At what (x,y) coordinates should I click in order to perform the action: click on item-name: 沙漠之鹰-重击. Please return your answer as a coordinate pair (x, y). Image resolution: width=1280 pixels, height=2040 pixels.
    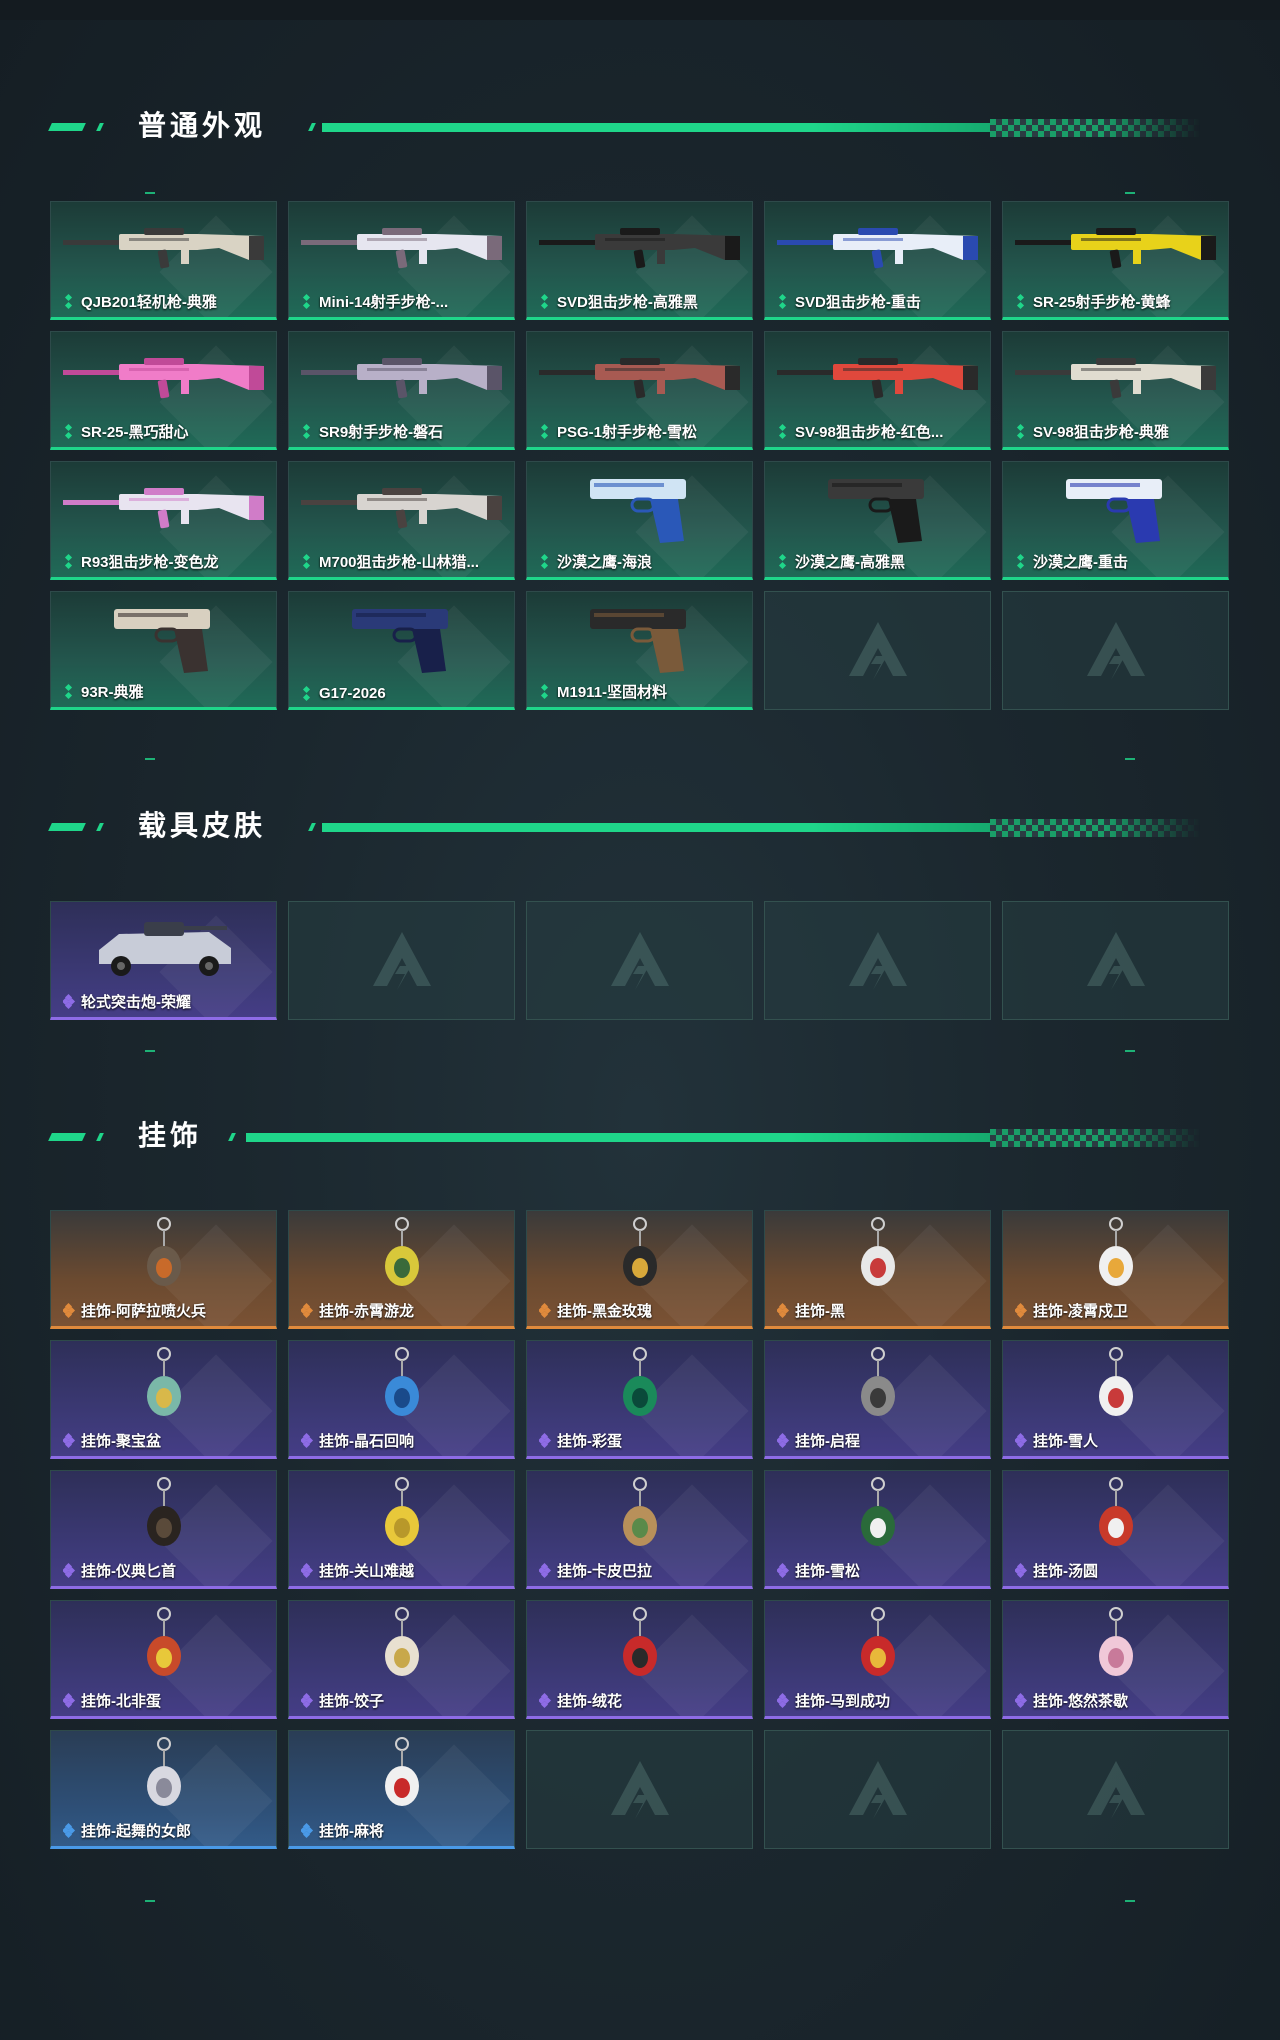
    Looking at the image, I should click on (1080, 562).